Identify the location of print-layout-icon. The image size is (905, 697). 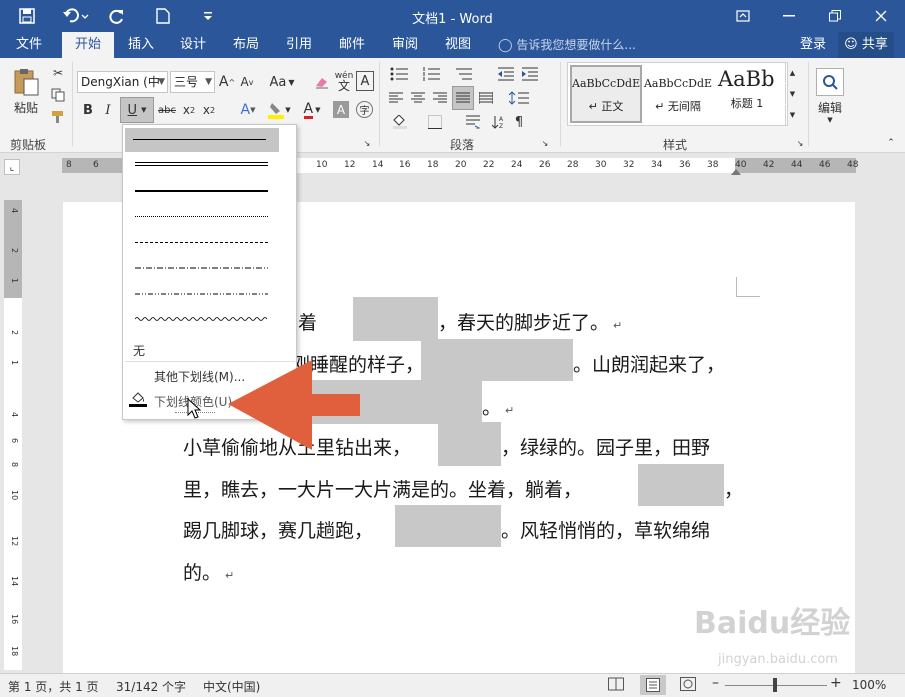
(653, 685).